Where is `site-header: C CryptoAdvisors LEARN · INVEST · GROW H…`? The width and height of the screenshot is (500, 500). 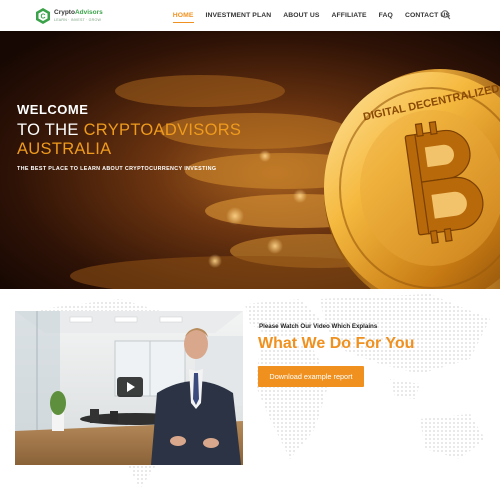
site-header: C CryptoAdvisors LEARN · INVEST · GROW H… is located at coordinates (250, 15).